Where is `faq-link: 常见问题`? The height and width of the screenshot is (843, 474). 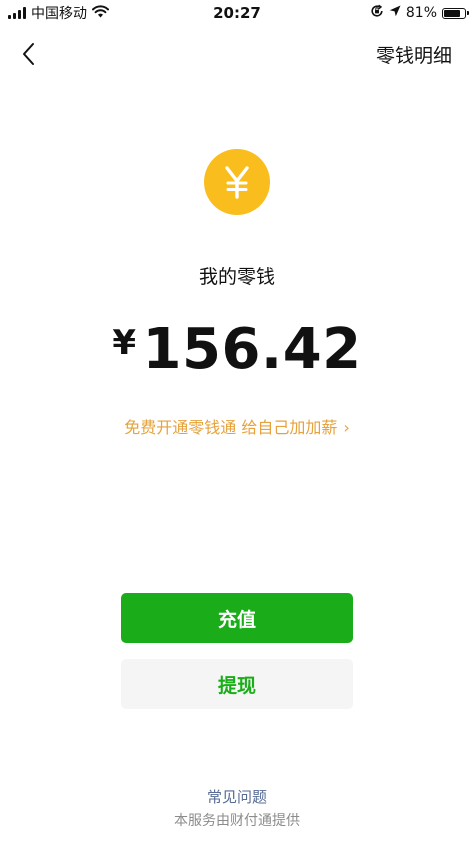
faq-link: 常见问题 is located at coordinates (237, 796).